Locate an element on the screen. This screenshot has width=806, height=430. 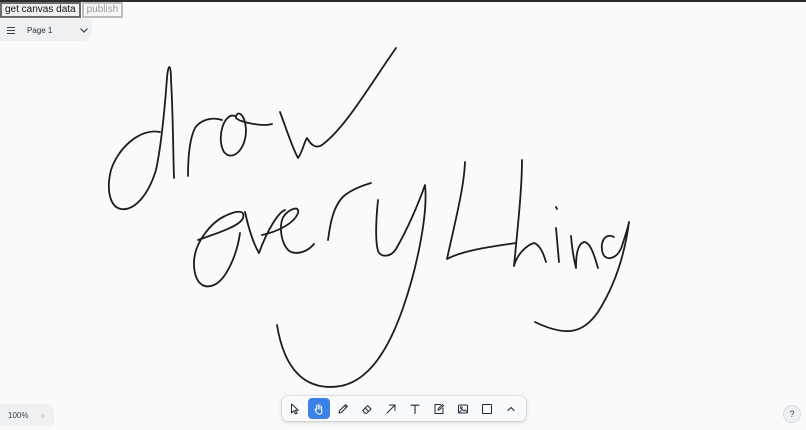
get-canvas-data-button: get canvas data is located at coordinates (40, 10).